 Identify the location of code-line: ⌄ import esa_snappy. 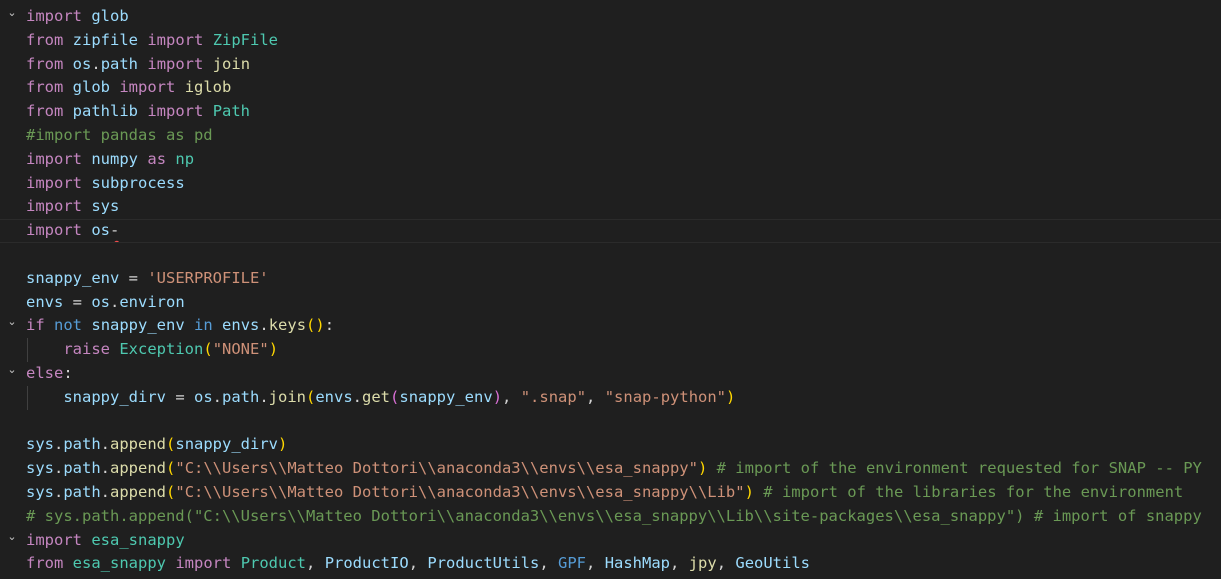
(610, 541).